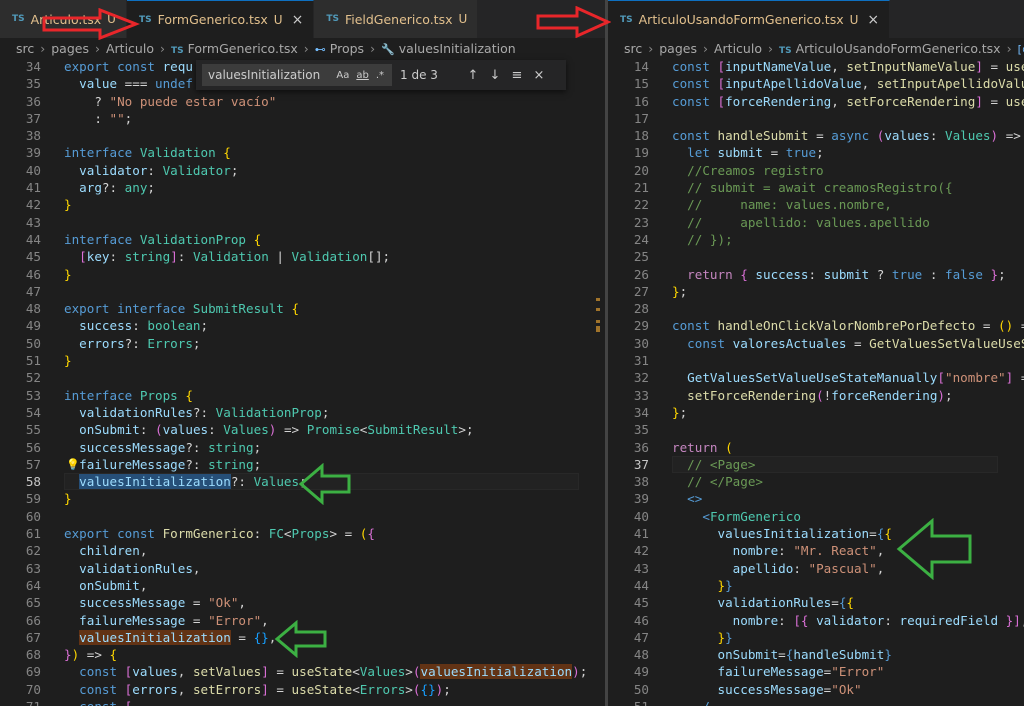 This screenshot has width=1024, height=706. Describe the element at coordinates (342, 75) in the screenshot. I see `match-case-toggle: Aa` at that location.